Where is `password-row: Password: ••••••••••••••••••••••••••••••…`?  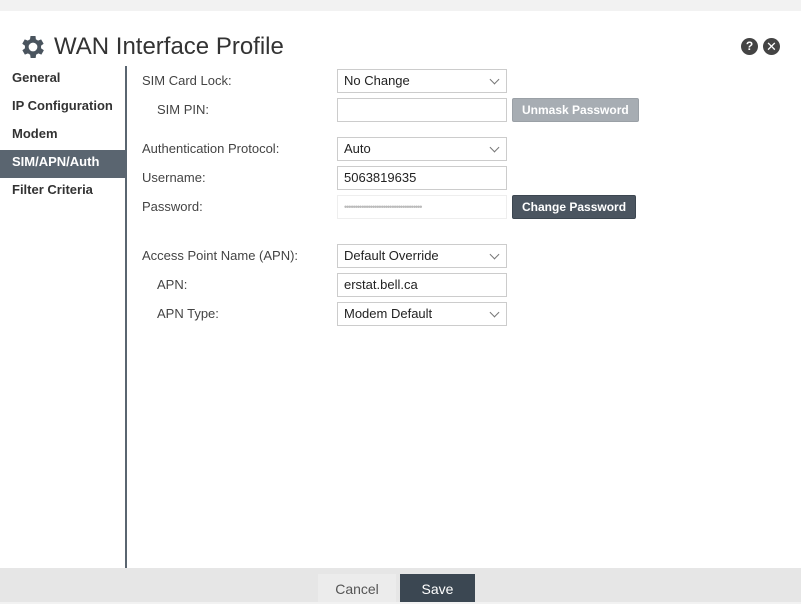 password-row: Password: ••••••••••••••••••••••••••••••… is located at coordinates (462, 207).